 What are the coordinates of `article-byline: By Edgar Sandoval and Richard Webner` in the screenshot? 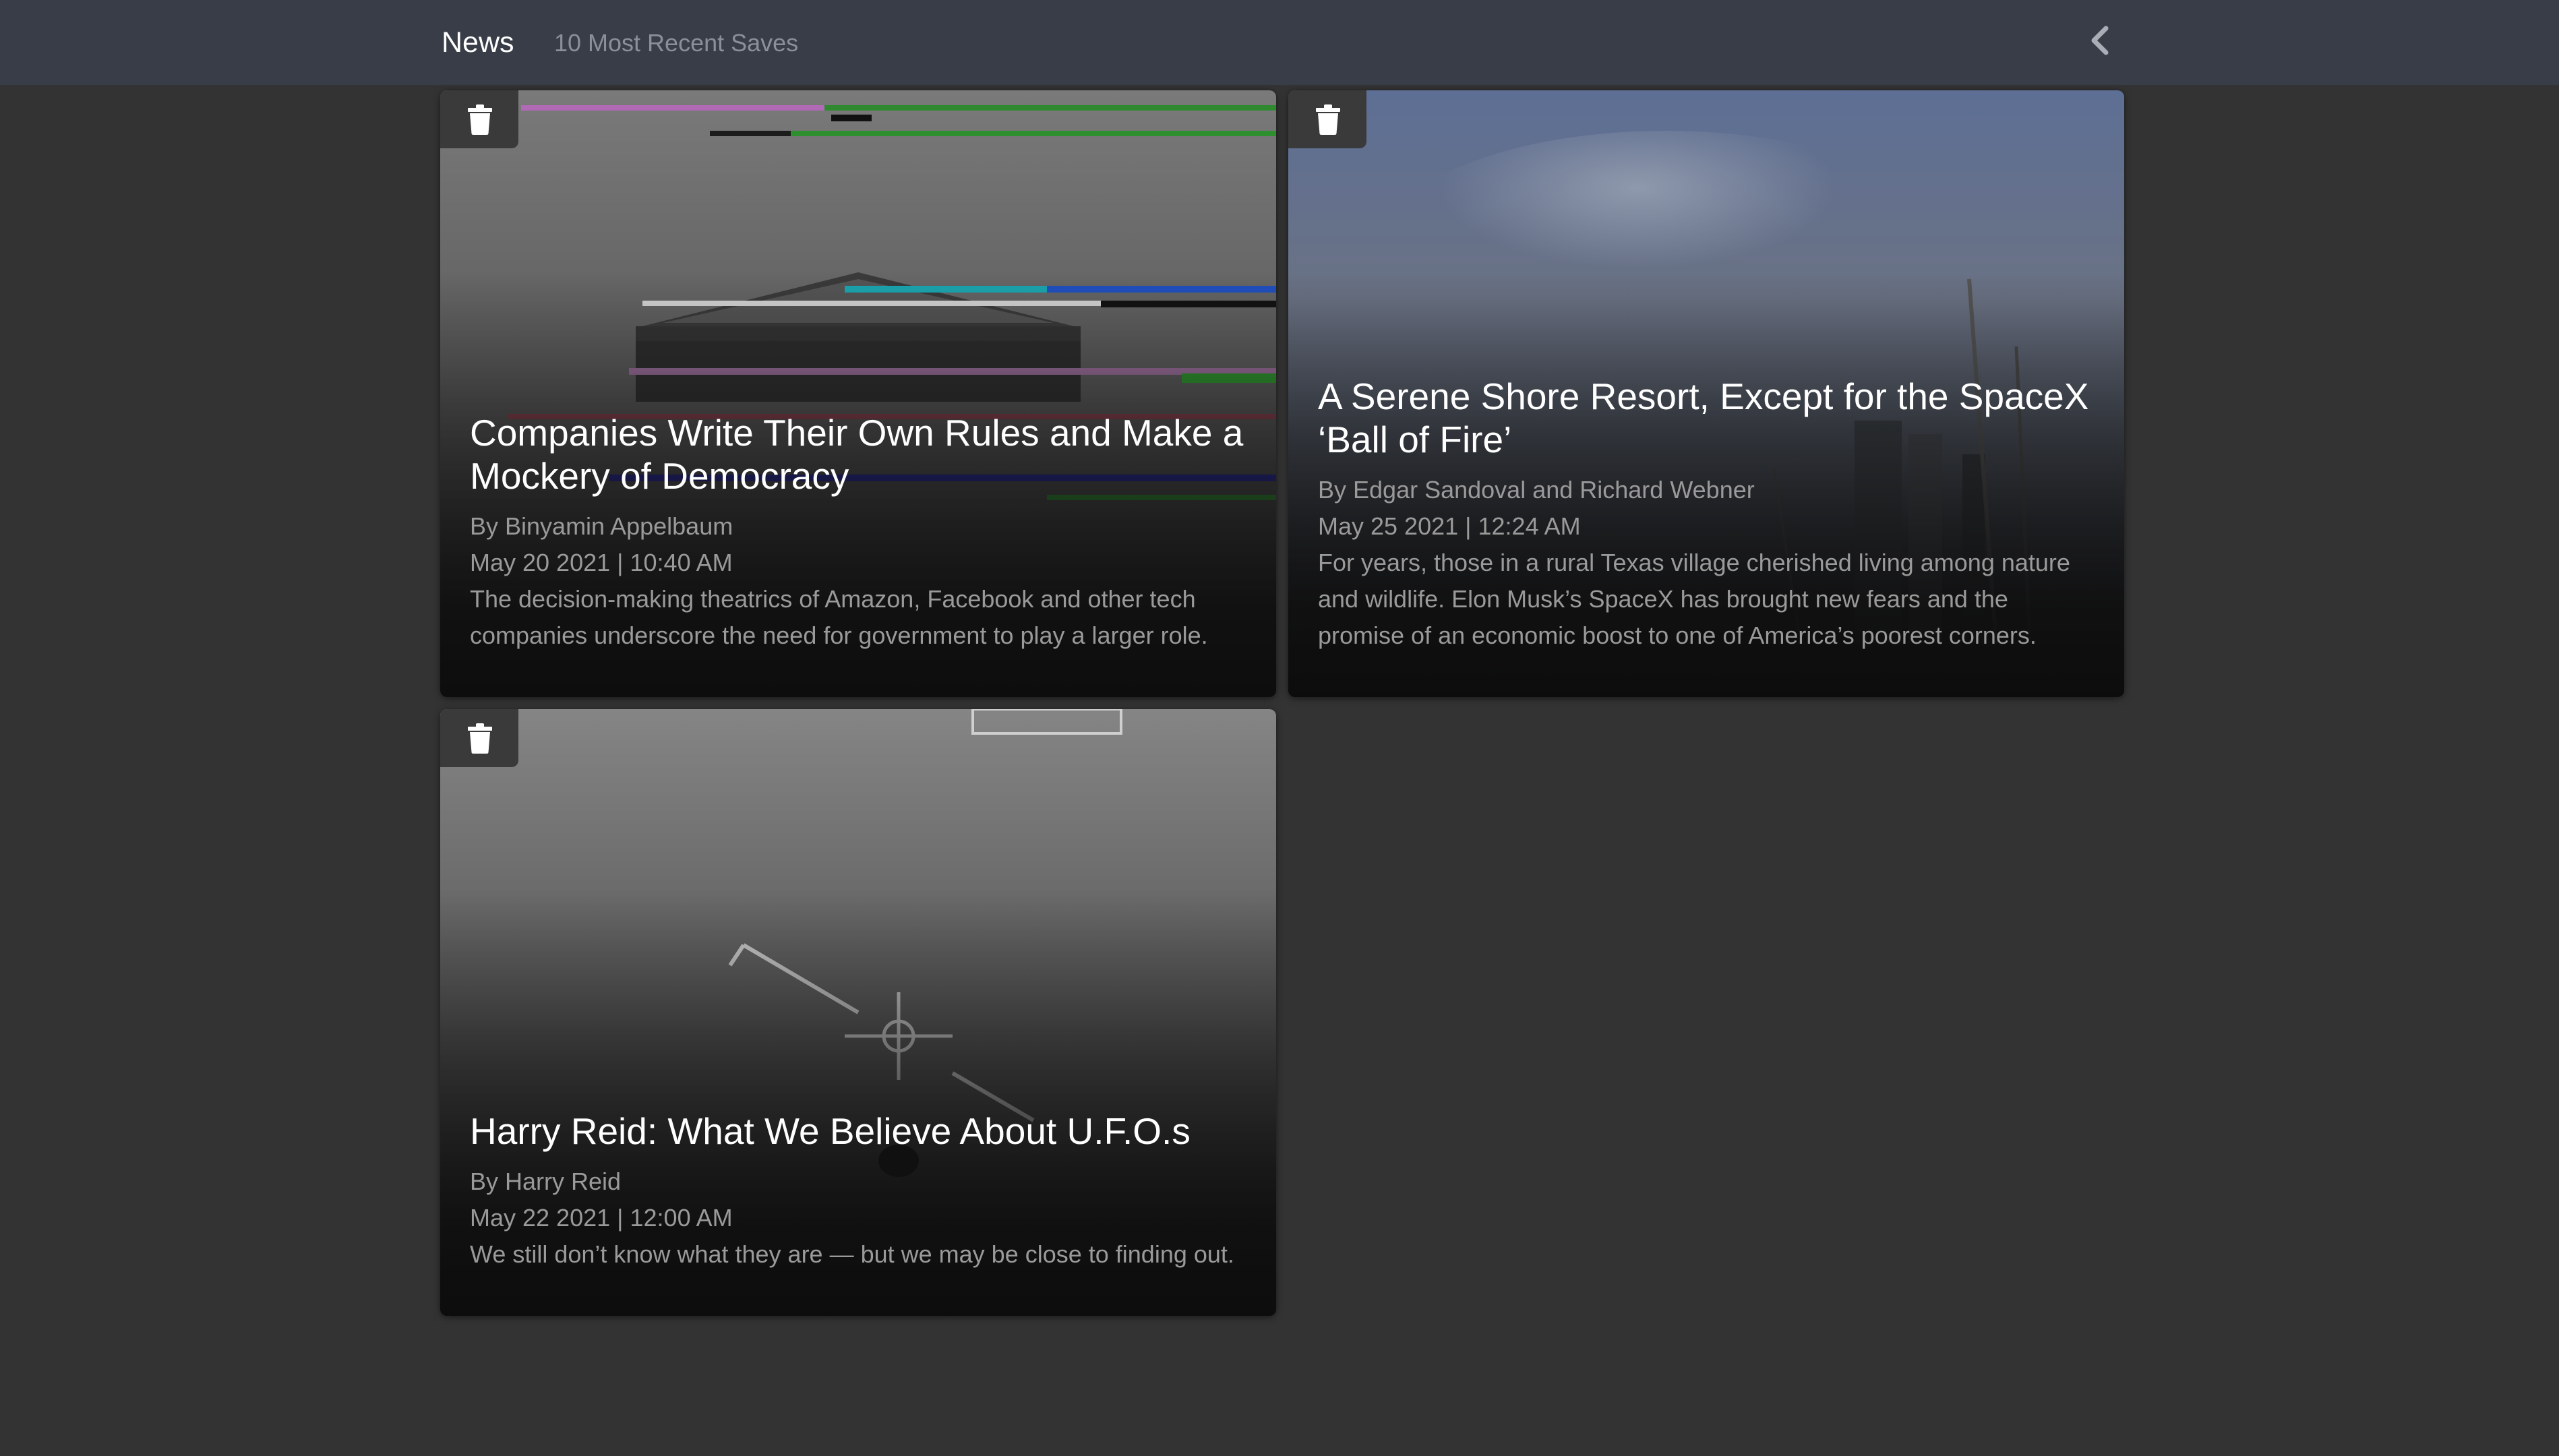 It's located at (1536, 490).